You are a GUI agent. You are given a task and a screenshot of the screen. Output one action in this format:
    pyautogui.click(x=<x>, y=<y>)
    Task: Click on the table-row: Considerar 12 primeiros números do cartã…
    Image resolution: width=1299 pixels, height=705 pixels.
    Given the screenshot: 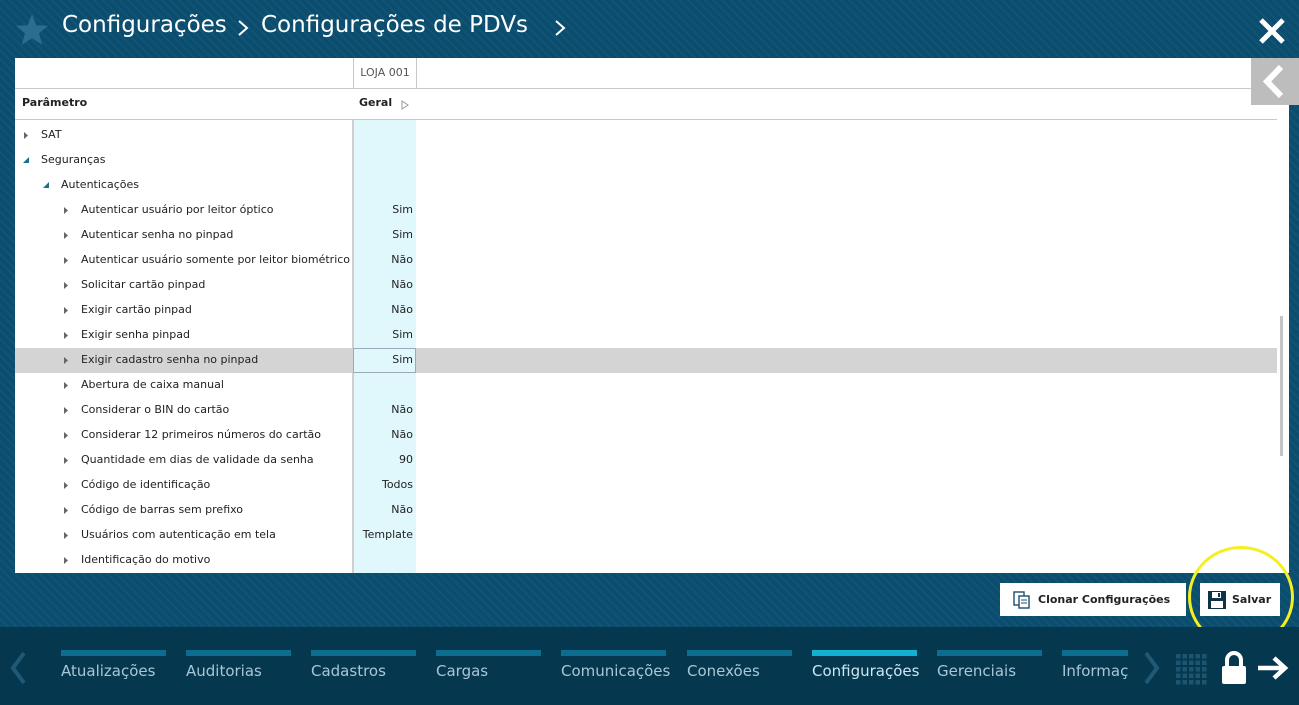 What is the action you would take?
    pyautogui.click(x=646, y=435)
    